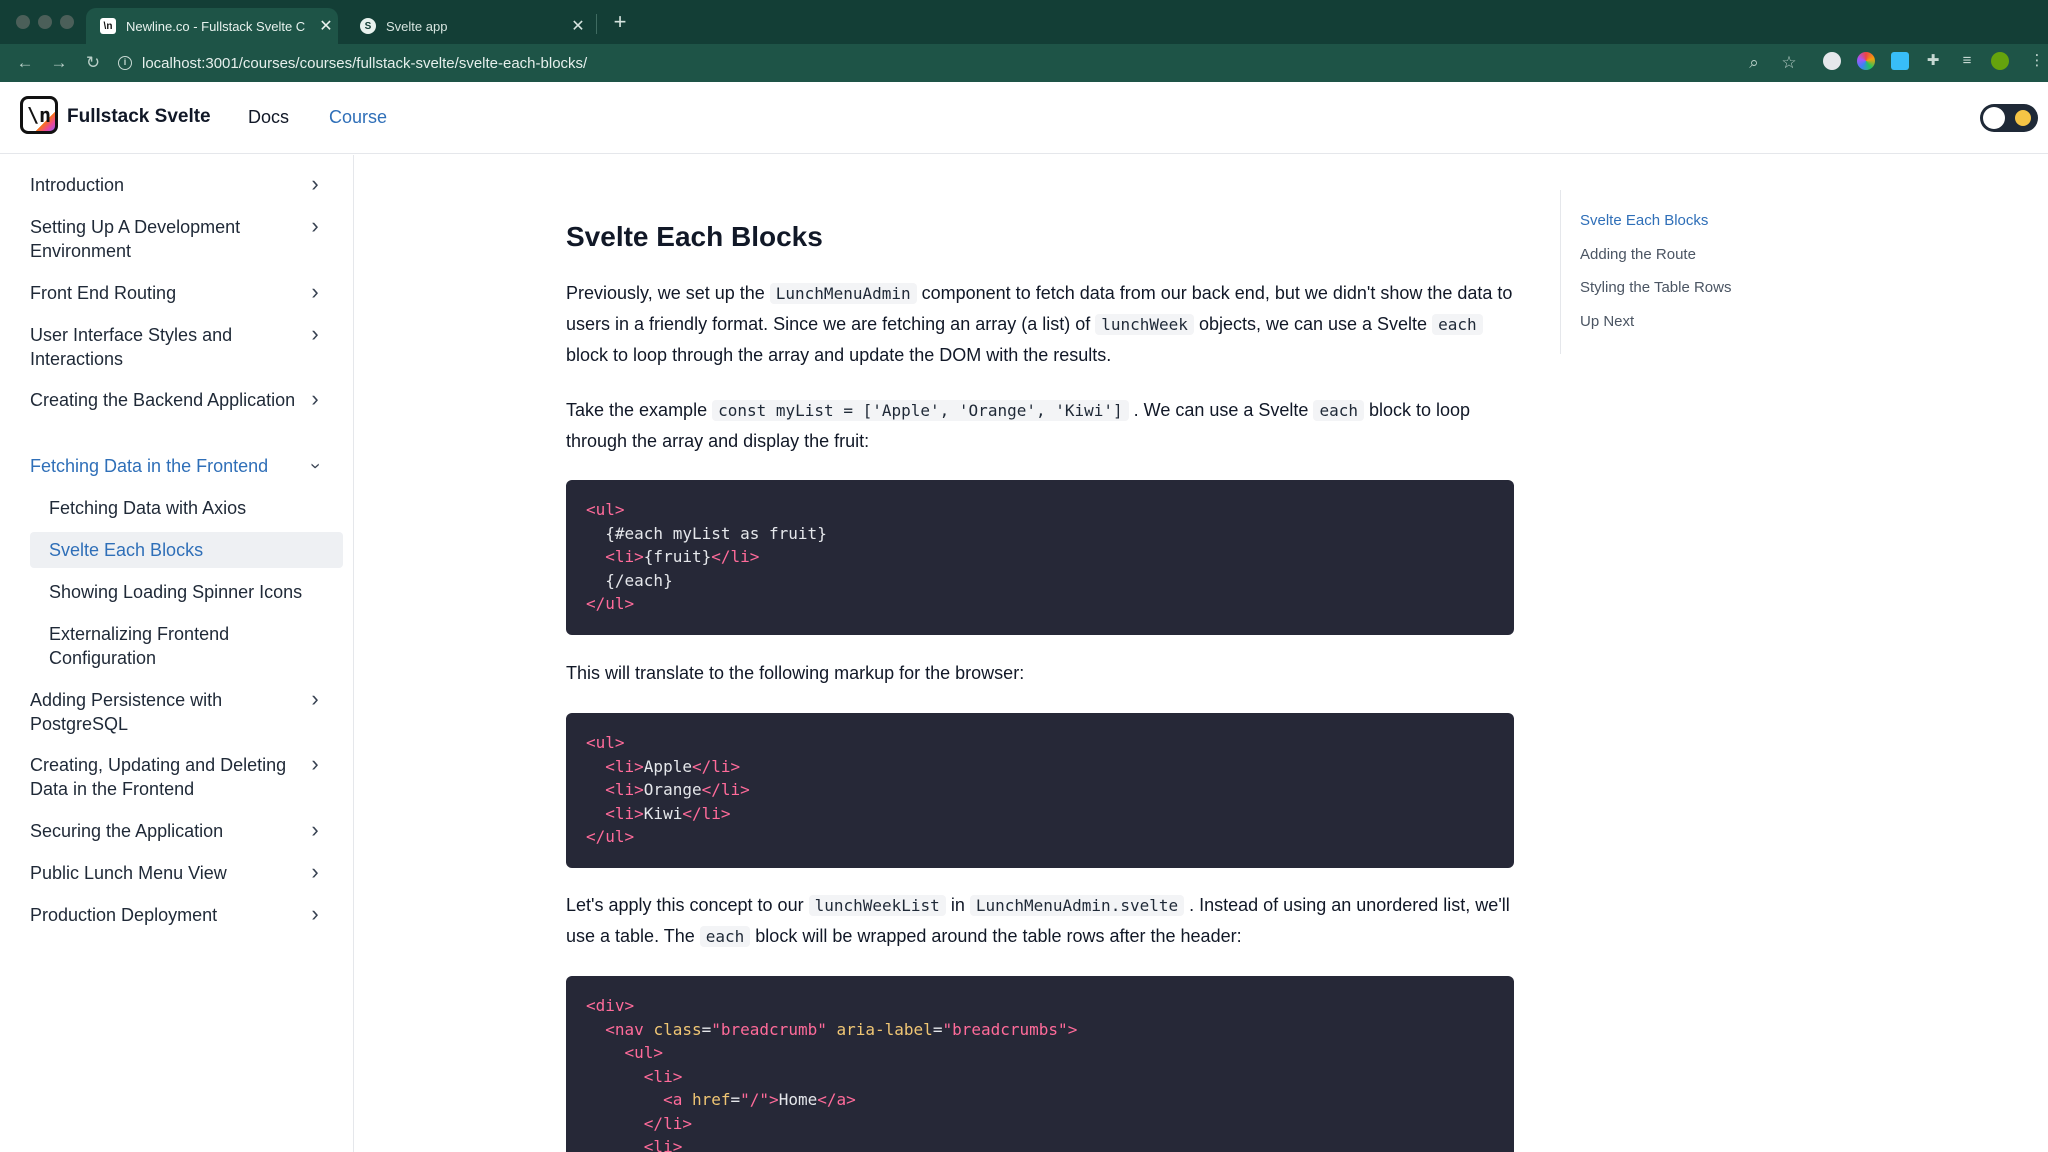  What do you see at coordinates (1221, 410) in the screenshot?
I see `text: . We can use a Svelte` at bounding box center [1221, 410].